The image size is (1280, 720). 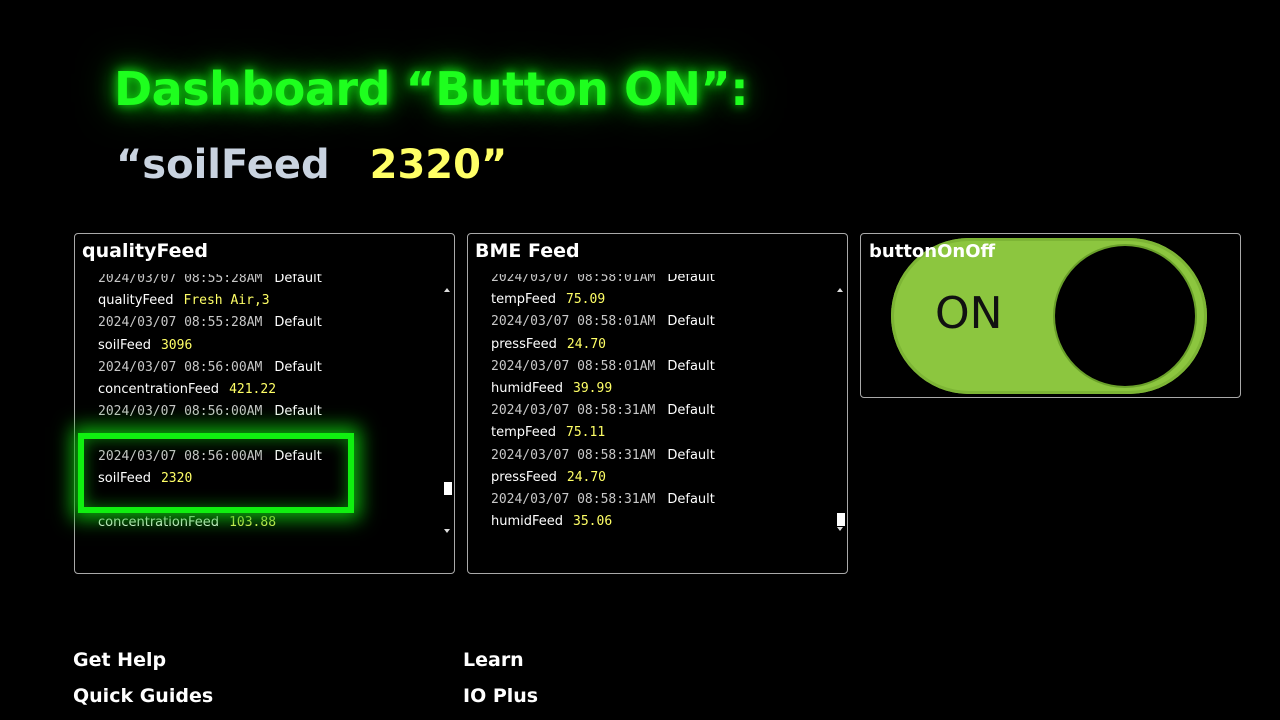 What do you see at coordinates (593, 522) in the screenshot?
I see `log-feed-value: 35.06` at bounding box center [593, 522].